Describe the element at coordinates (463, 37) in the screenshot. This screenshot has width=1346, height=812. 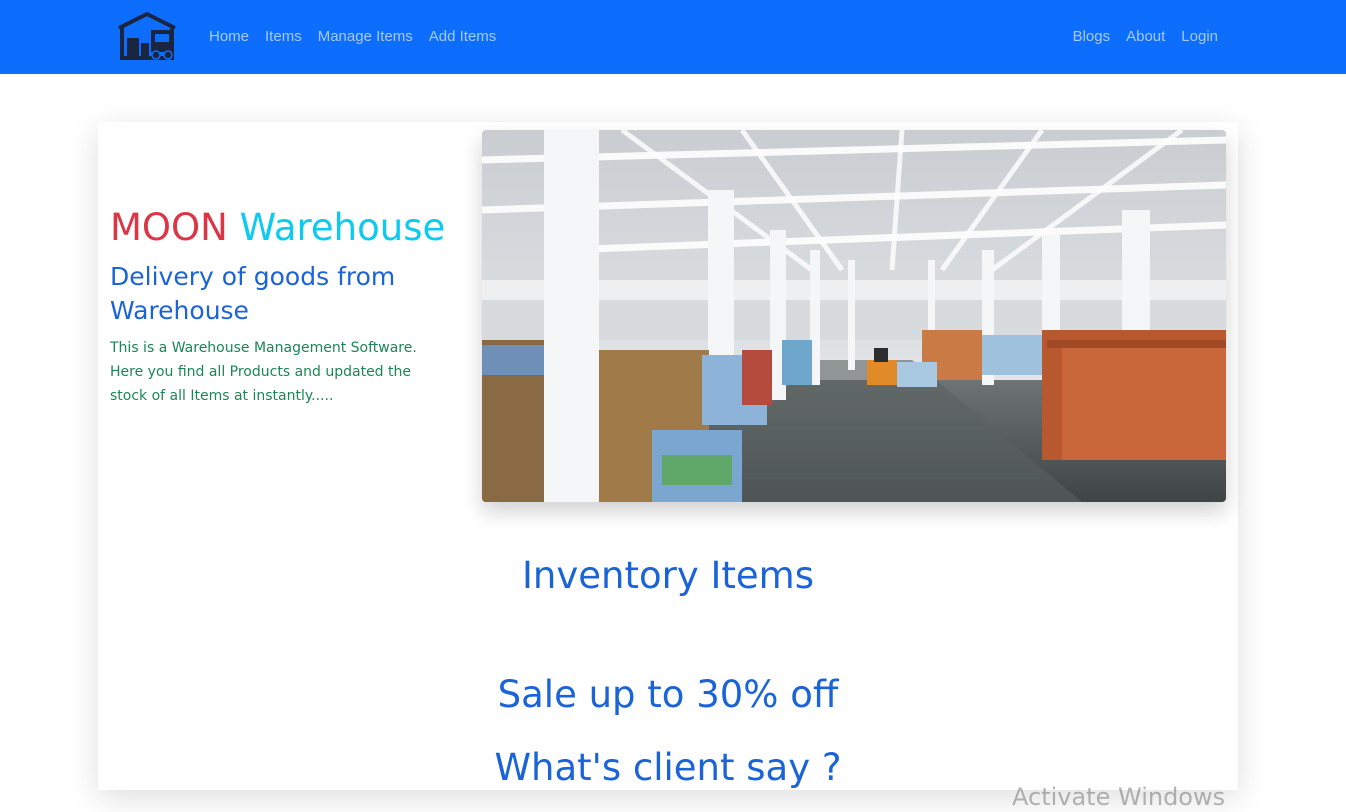
I see `nav-link-add-items: Add Items` at that location.